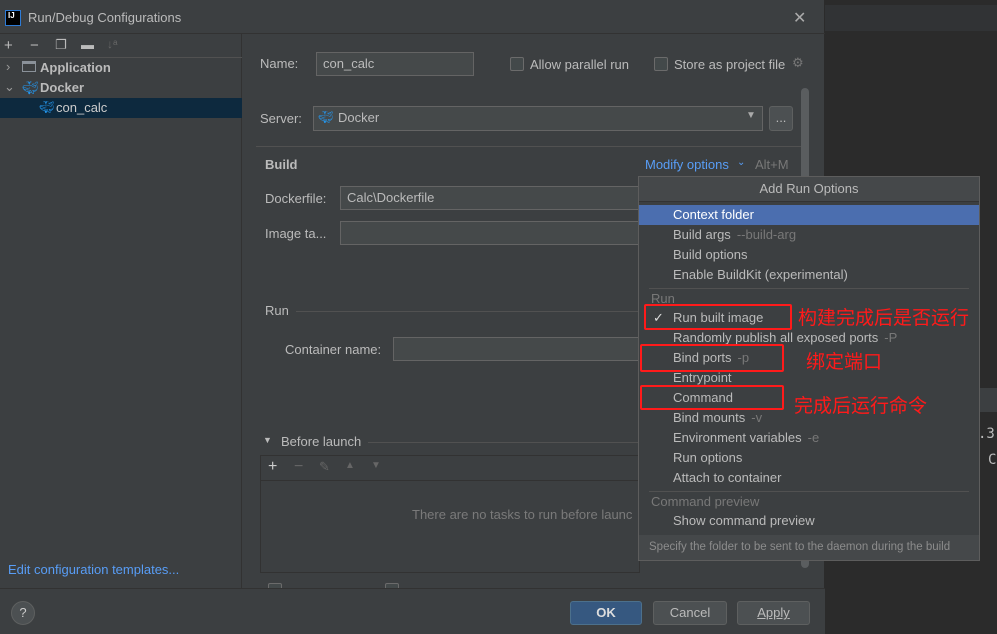 The width and height of the screenshot is (997, 634). I want to click on move-down-icon: ▼, so click(376, 465).